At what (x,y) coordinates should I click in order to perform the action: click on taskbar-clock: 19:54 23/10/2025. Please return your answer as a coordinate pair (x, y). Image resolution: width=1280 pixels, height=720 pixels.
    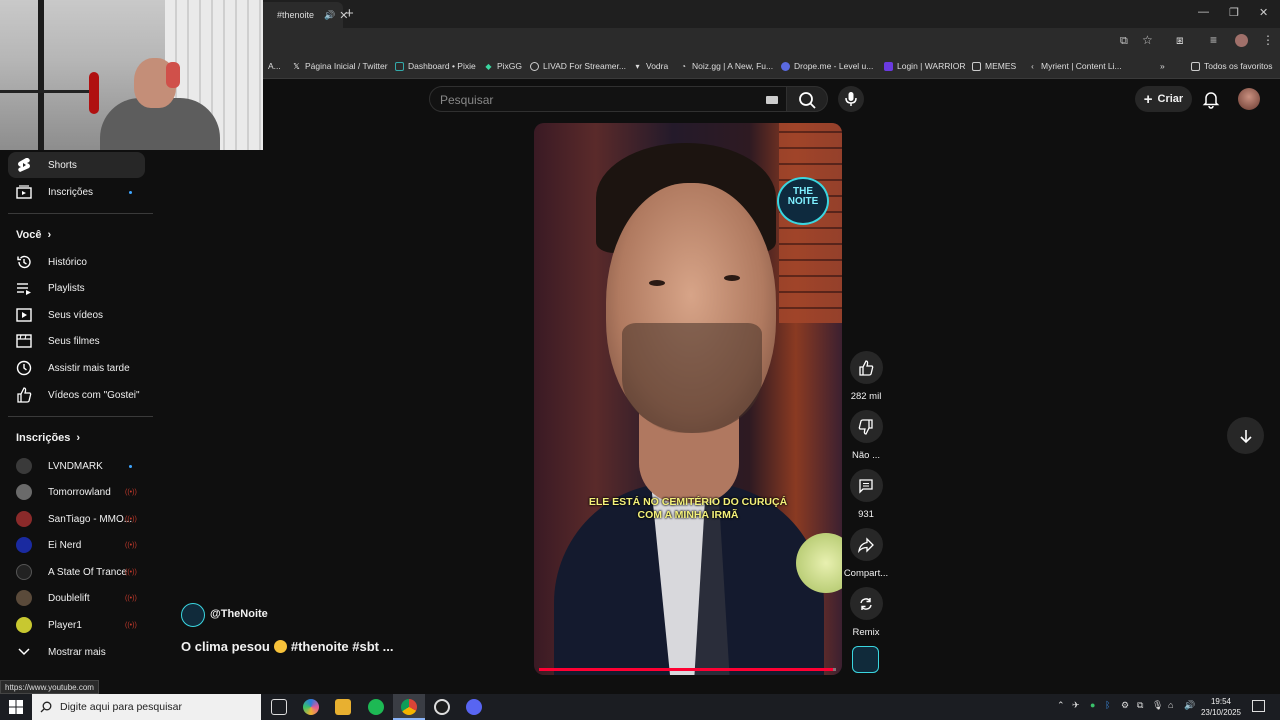
    Looking at the image, I should click on (1221, 707).